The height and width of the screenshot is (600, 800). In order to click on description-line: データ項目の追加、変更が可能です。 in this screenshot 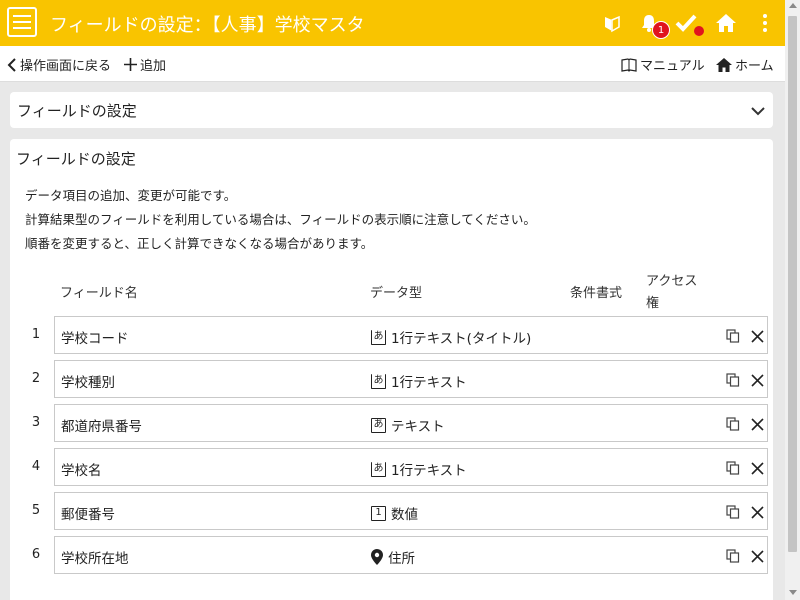, I will do `click(131, 195)`.